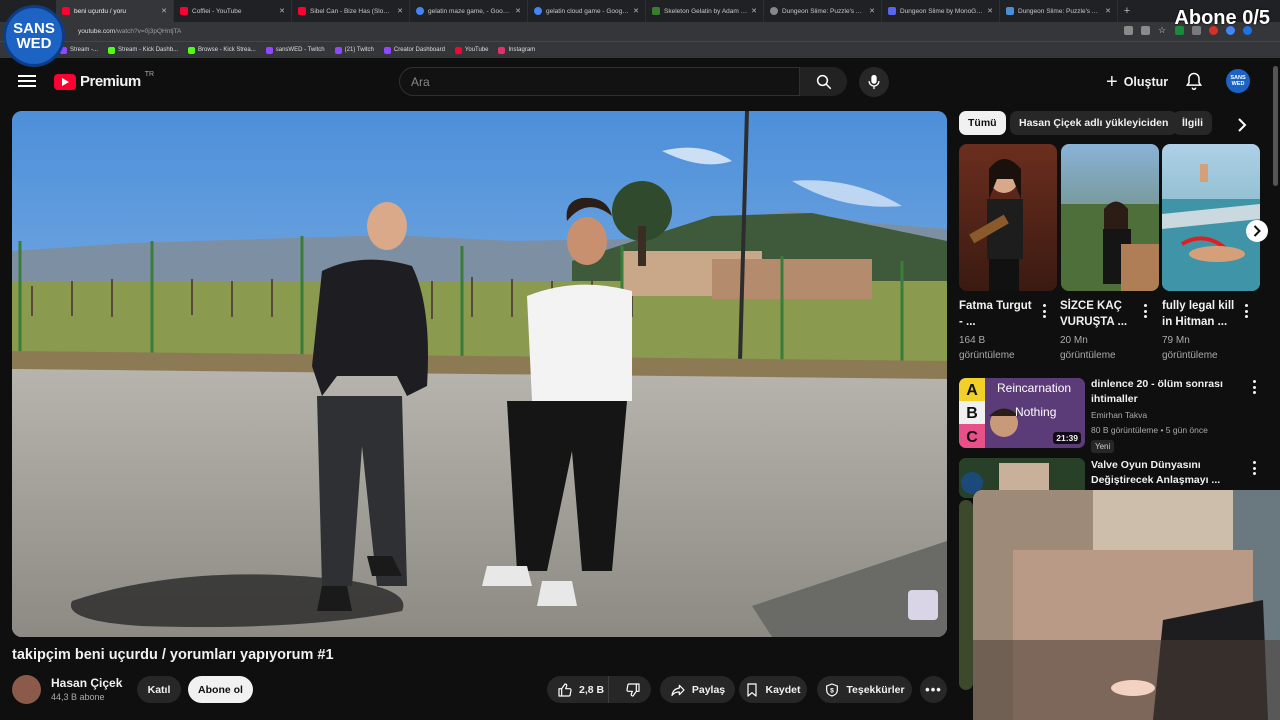 The width and height of the screenshot is (1280, 720). What do you see at coordinates (966, 595) in the screenshot?
I see `video-thumbnail` at bounding box center [966, 595].